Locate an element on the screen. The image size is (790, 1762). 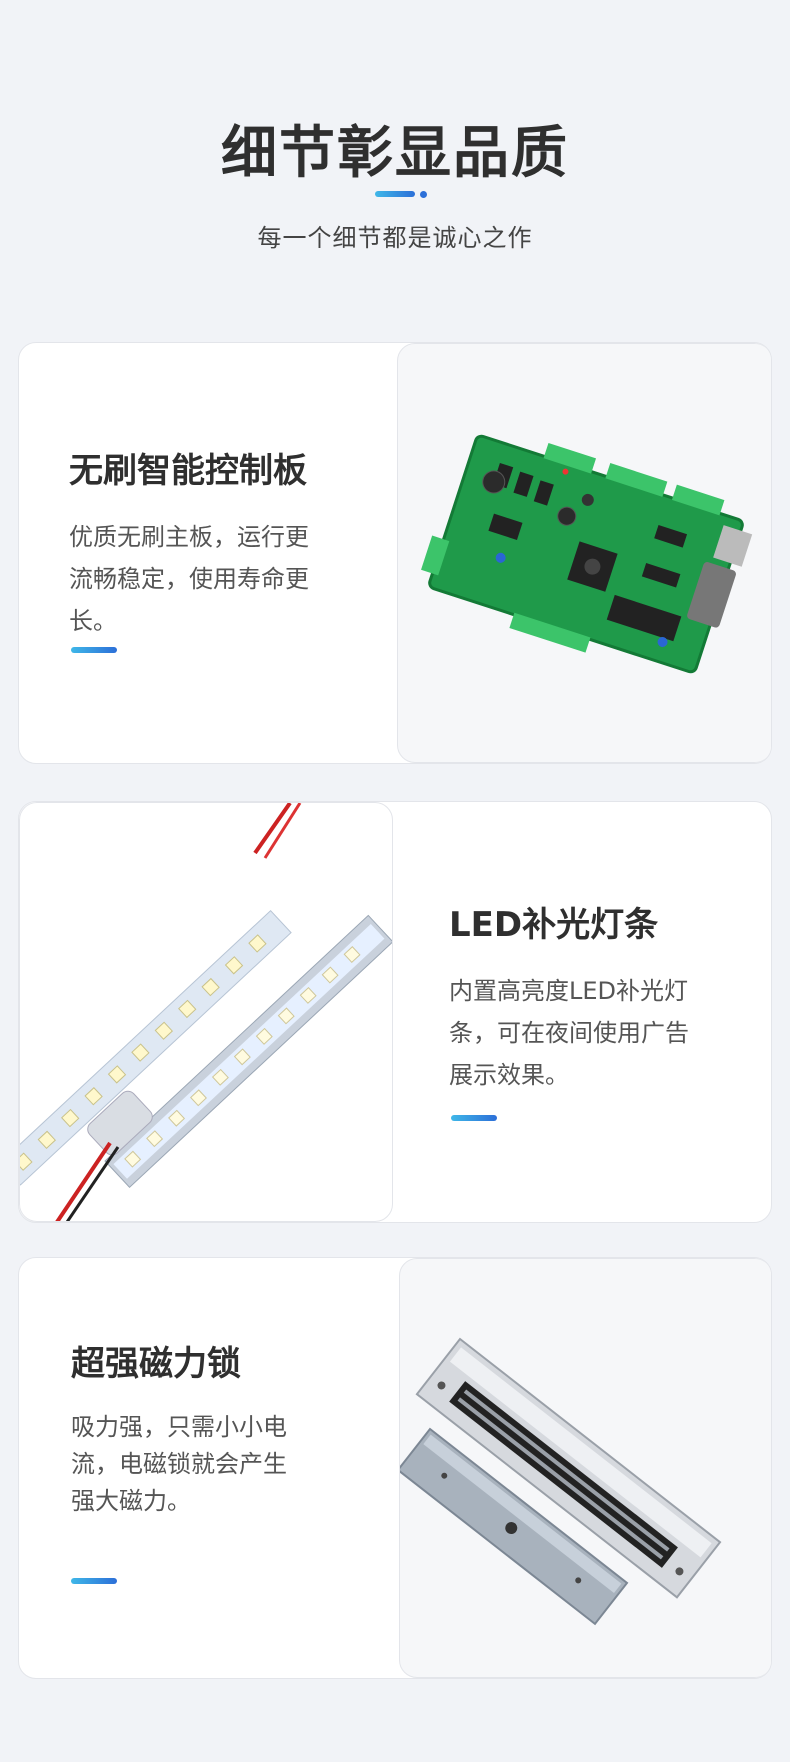
feature-text: 无刷智能控制板 优质无刷主板，运行更流畅稳定，使用寿命更长。 is located at coordinates (219, 542).